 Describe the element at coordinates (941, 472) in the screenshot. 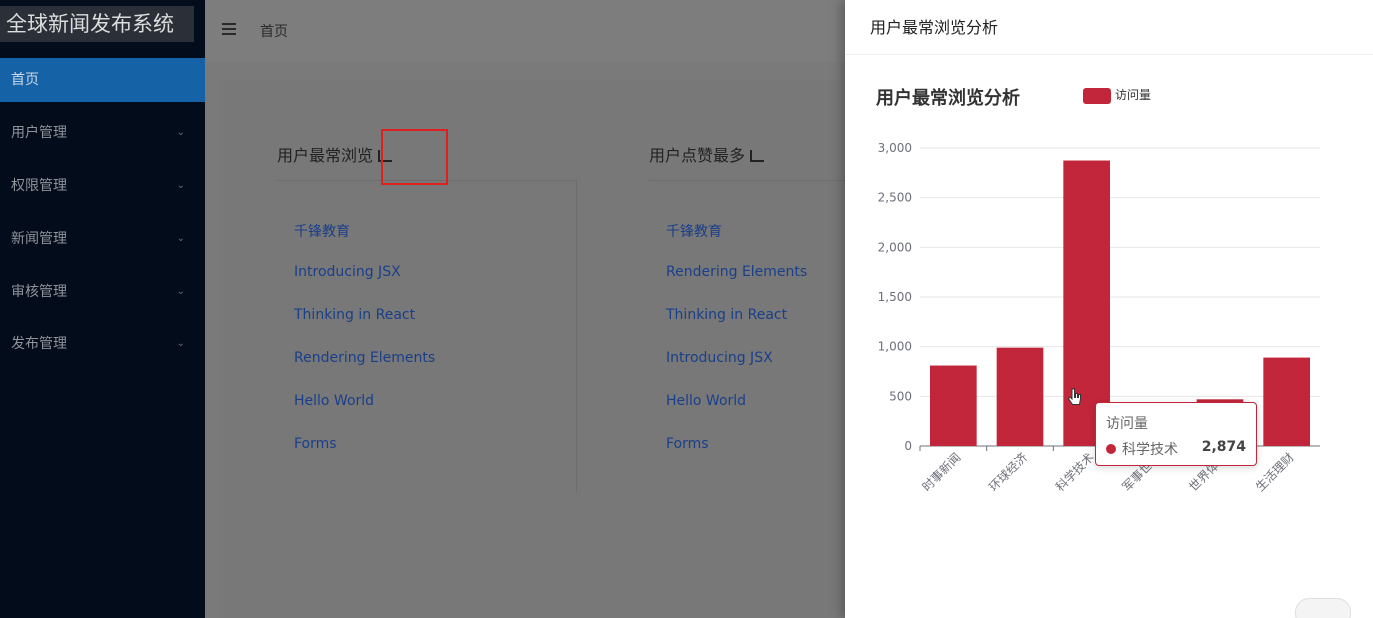

I see `x-tick-label: 时事新闻` at that location.